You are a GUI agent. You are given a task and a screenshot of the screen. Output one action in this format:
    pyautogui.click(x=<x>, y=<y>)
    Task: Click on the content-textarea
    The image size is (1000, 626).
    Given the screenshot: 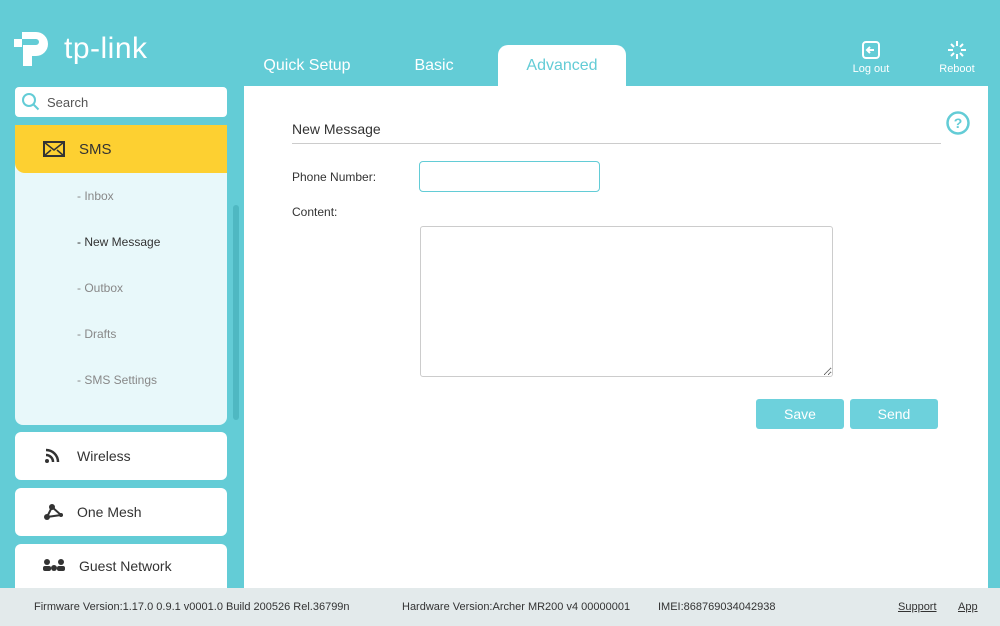 What is the action you would take?
    pyautogui.click(x=626, y=301)
    